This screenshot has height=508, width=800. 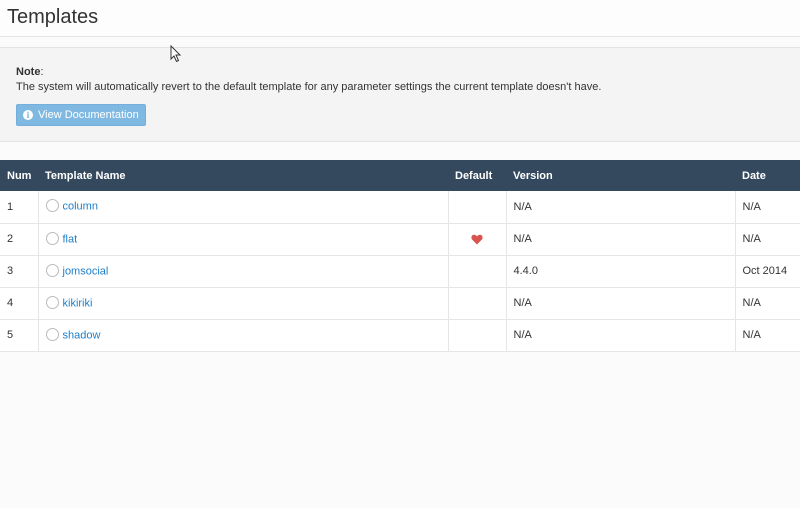 I want to click on table-header-row: Num Template Name Default Version Date, so click(x=400, y=175).